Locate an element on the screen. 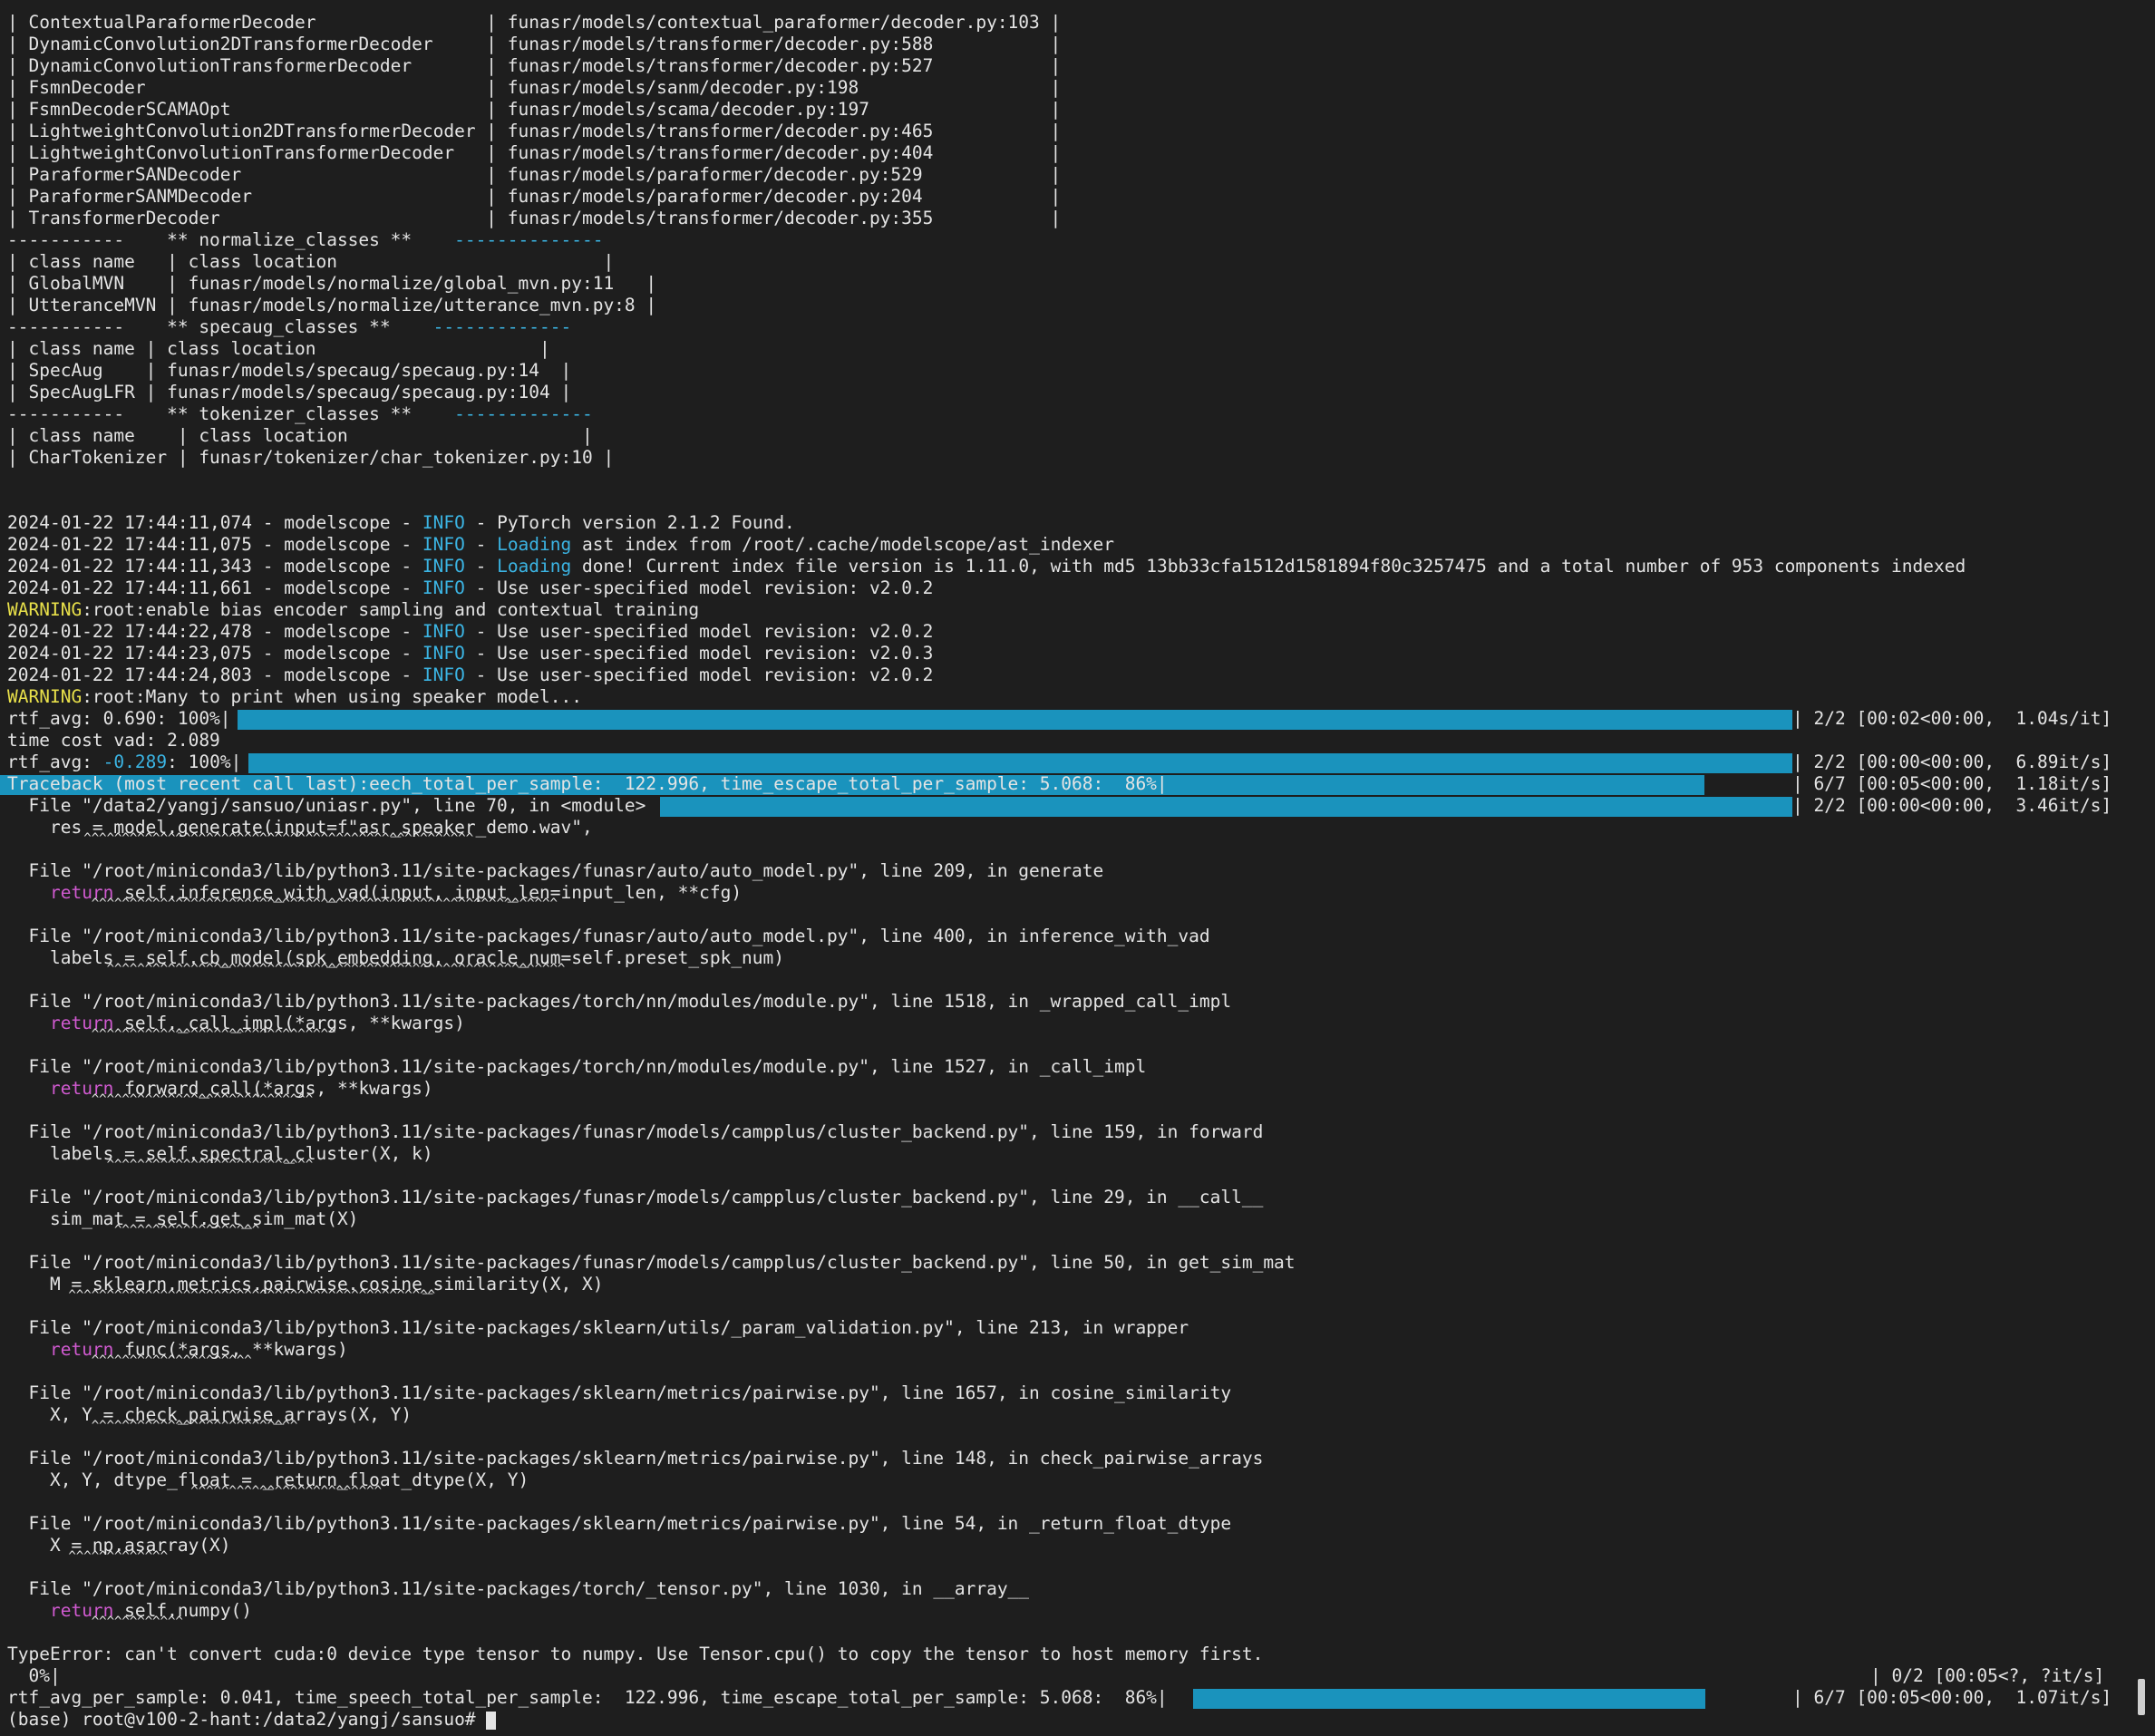 The height and width of the screenshot is (1736, 2155). progress-stats: | 6/7 [00:05<00:00, 1.18it/s] is located at coordinates (1952, 783).